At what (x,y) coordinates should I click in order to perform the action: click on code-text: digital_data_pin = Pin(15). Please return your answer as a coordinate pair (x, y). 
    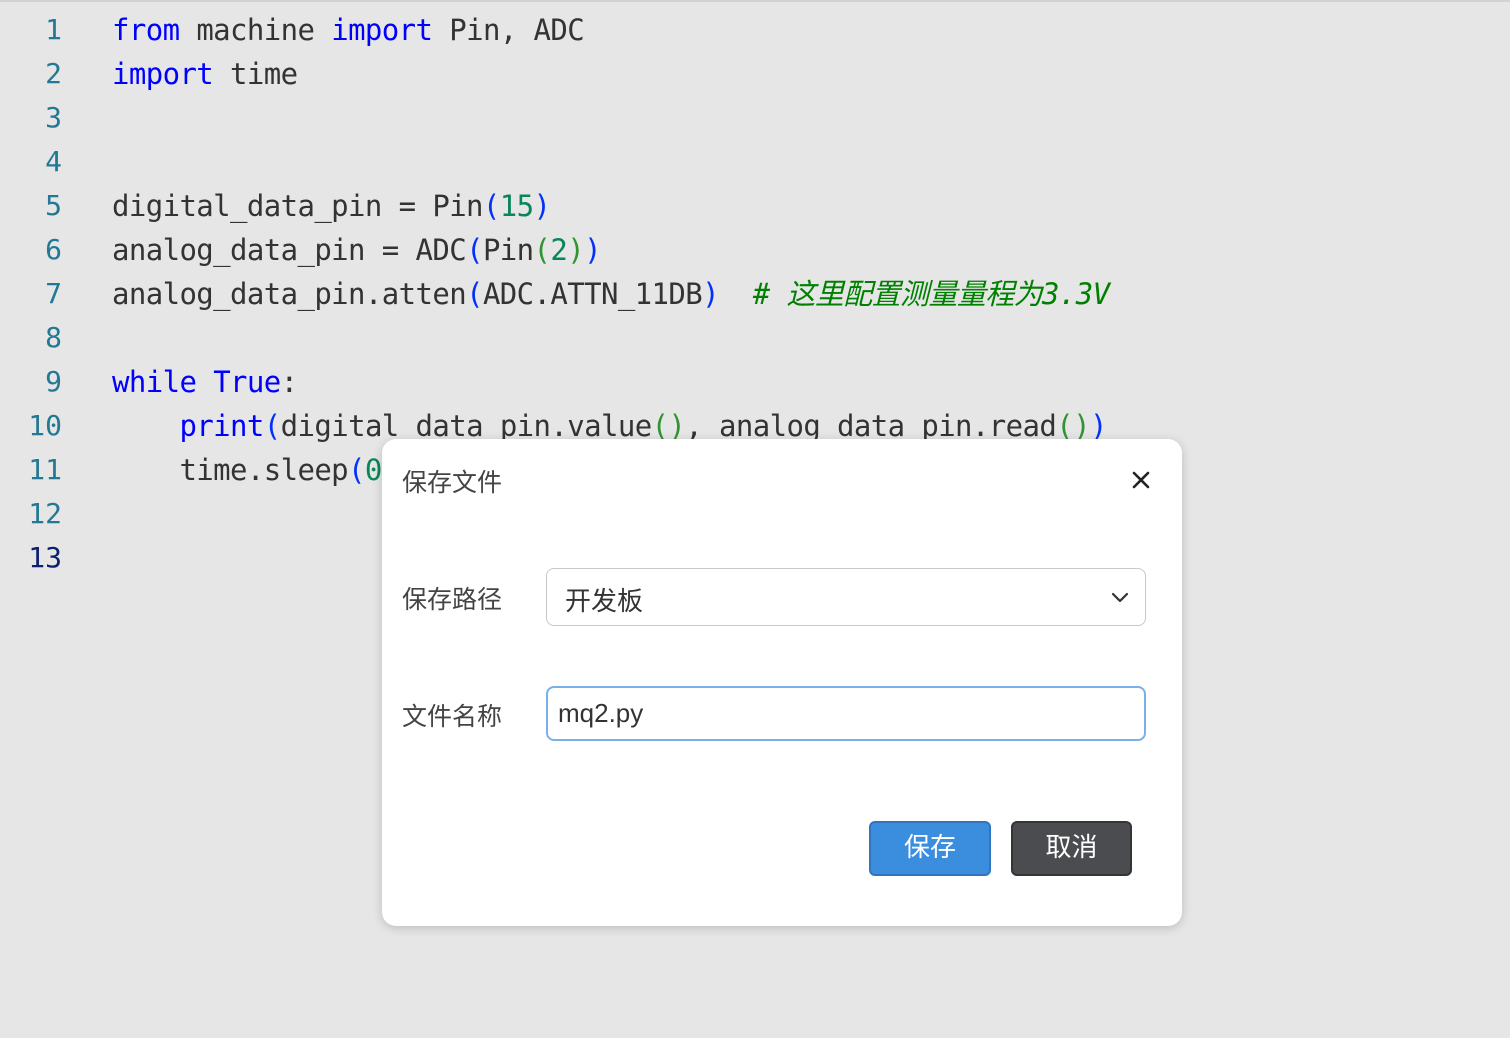
    Looking at the image, I should click on (331, 206).